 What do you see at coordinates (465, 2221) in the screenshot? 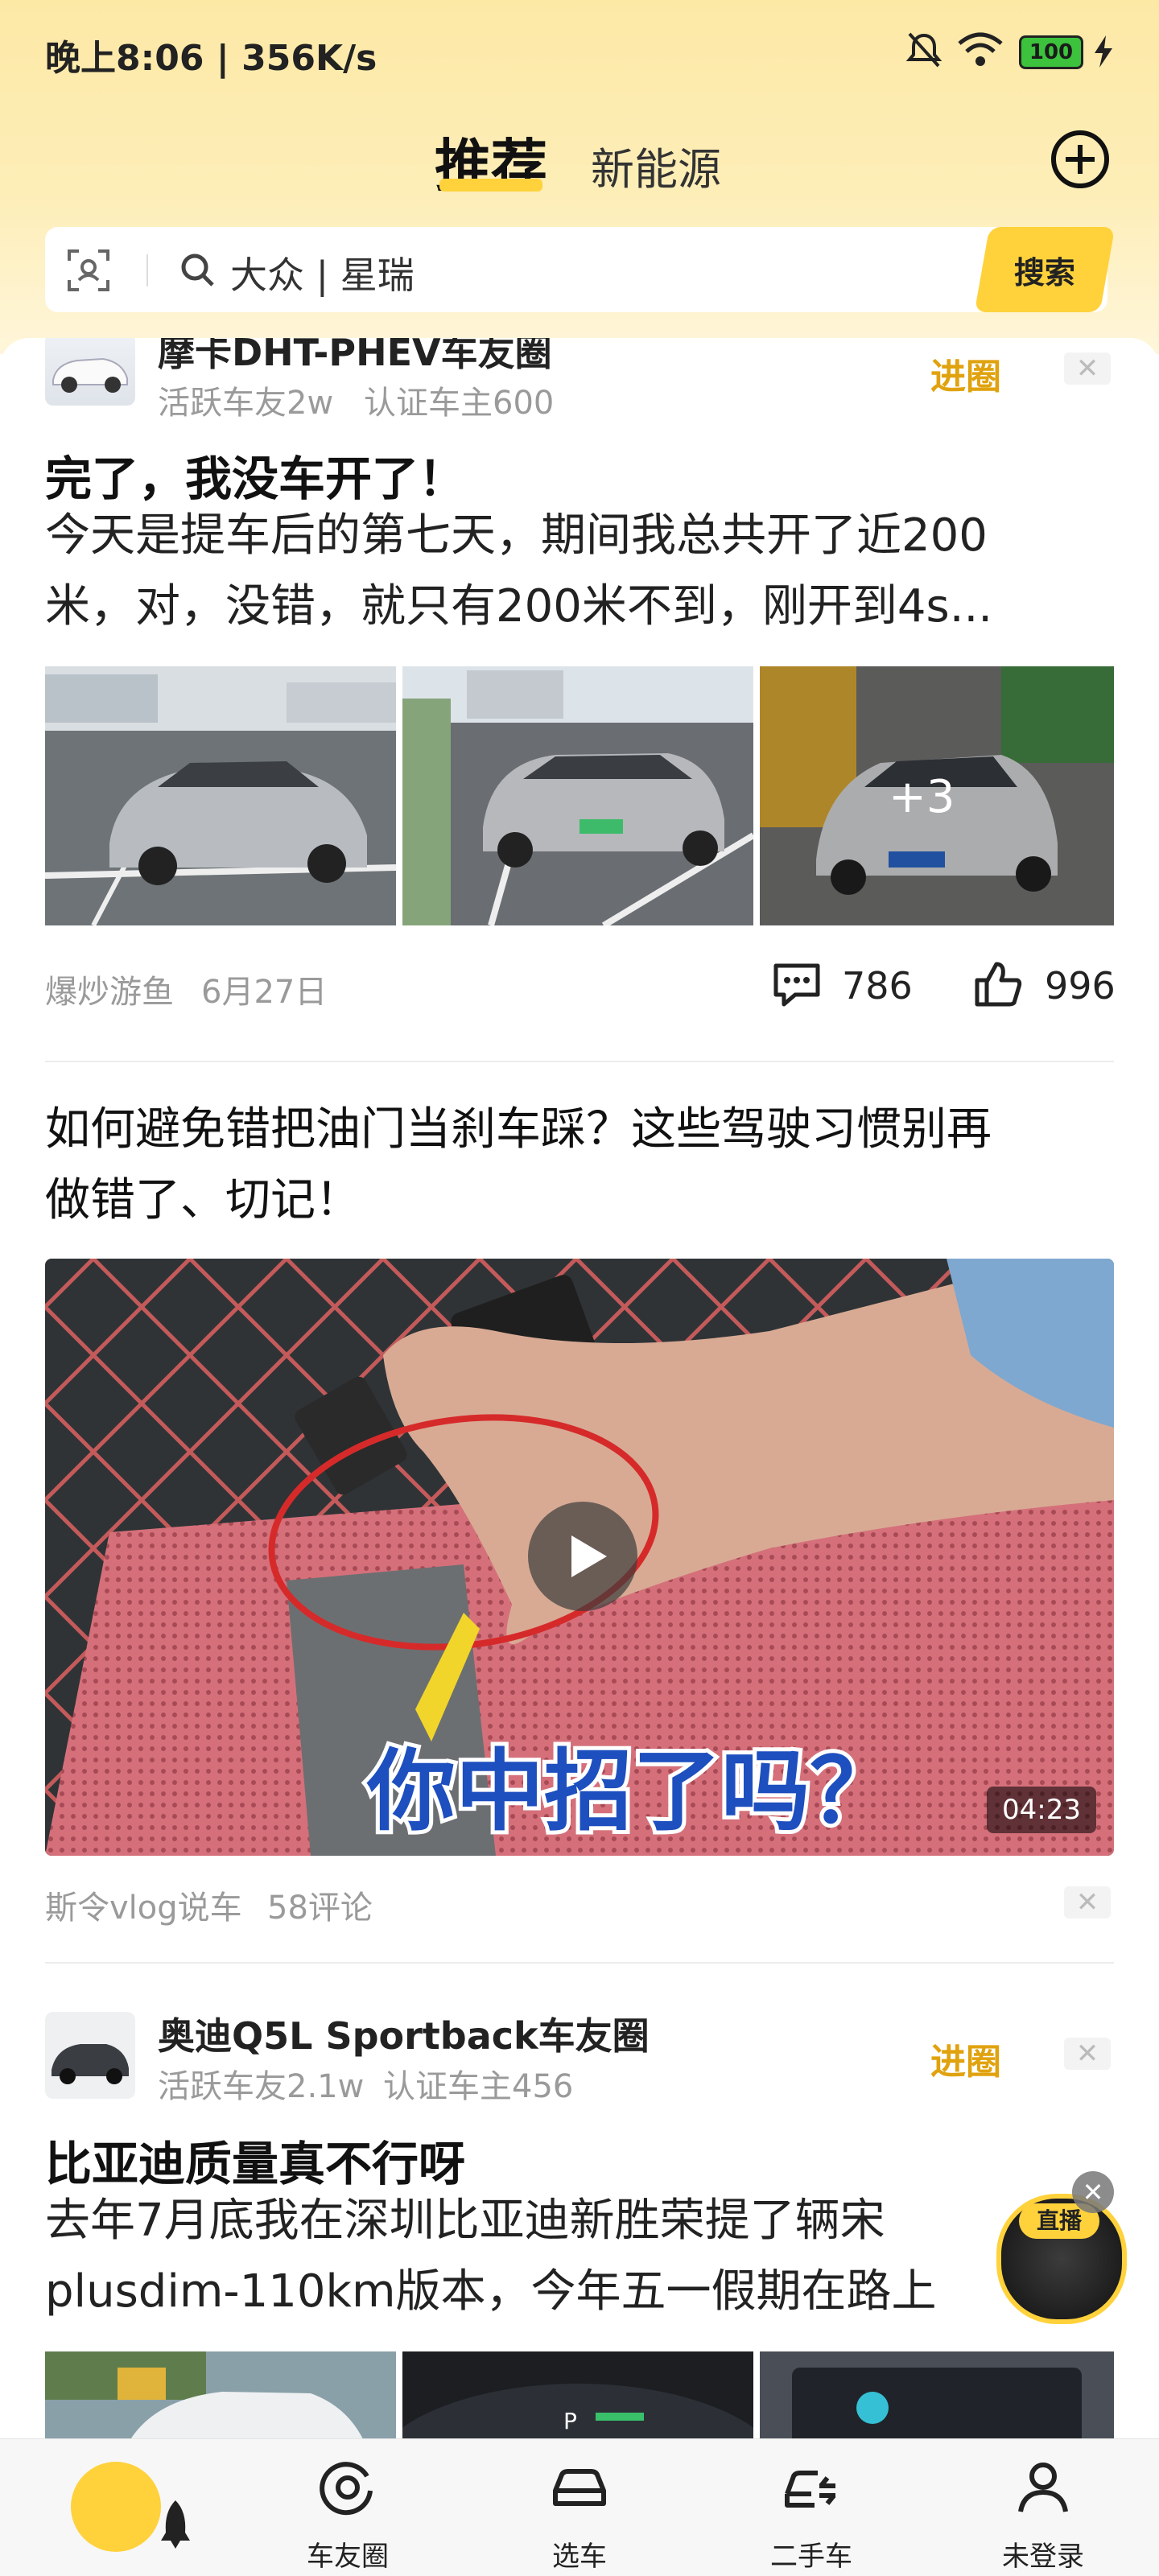
I see `post-excerpt-line1: 去年7月底我在深圳比亚迪新胜荣提了辆宋` at bounding box center [465, 2221].